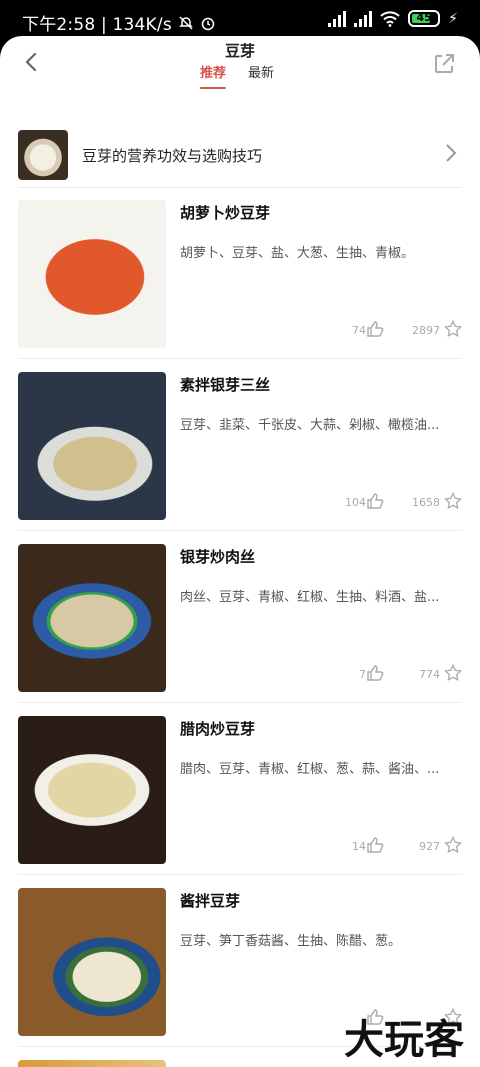  Describe the element at coordinates (261, 75) in the screenshot. I see `tab-latest: 最新` at that location.